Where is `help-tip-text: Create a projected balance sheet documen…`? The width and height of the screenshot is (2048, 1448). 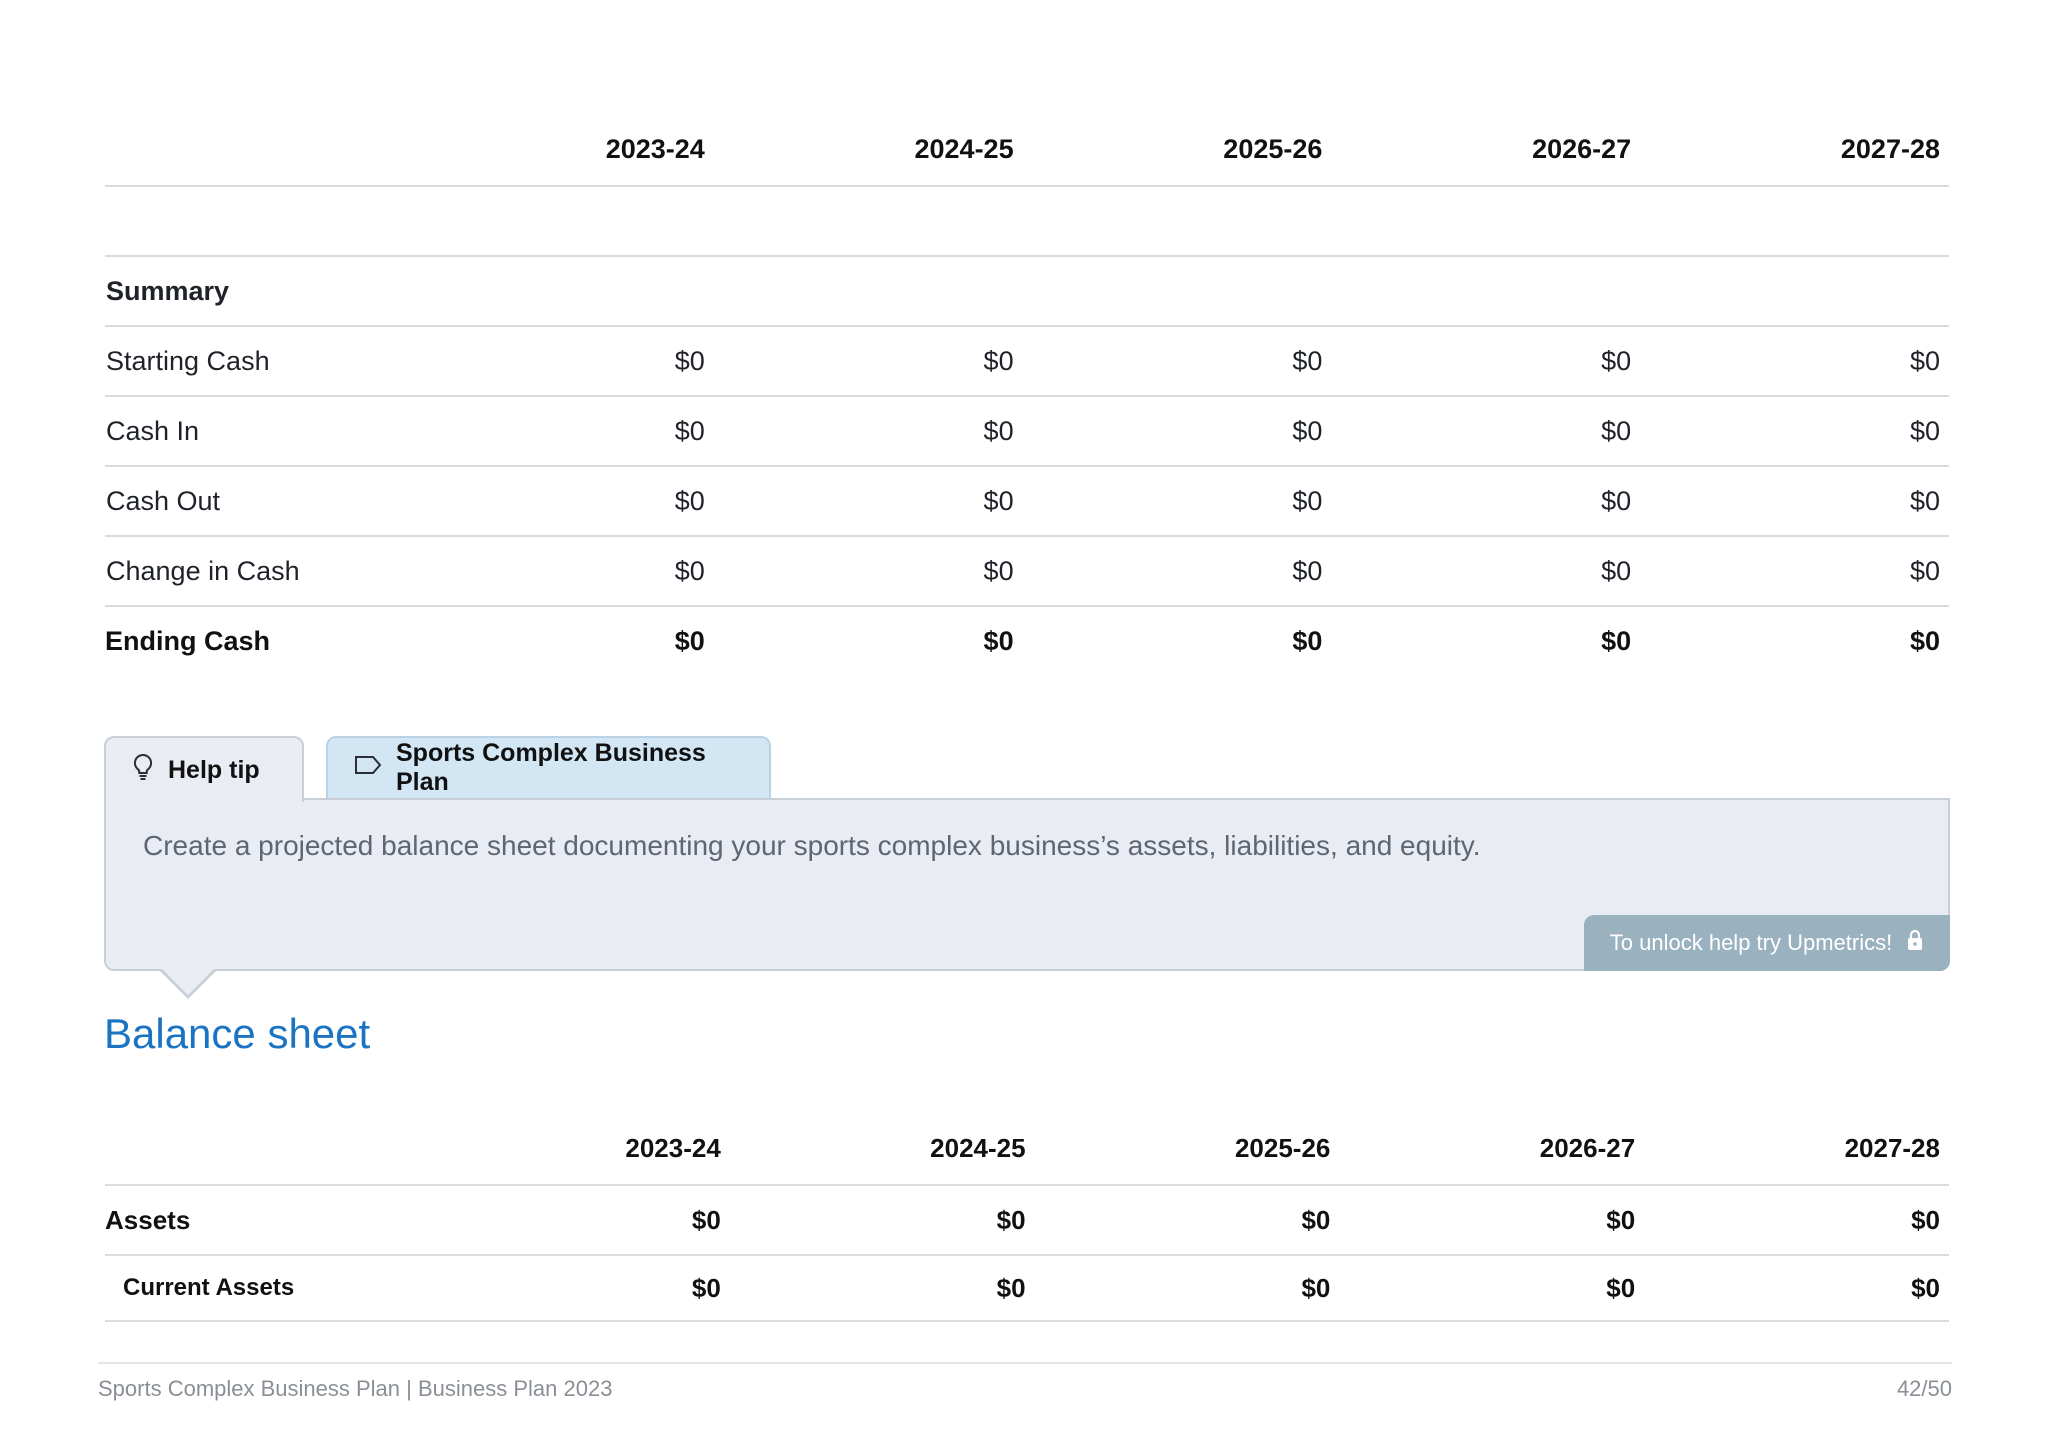
help-tip-text: Create a projected balance sheet documen… is located at coordinates (812, 845).